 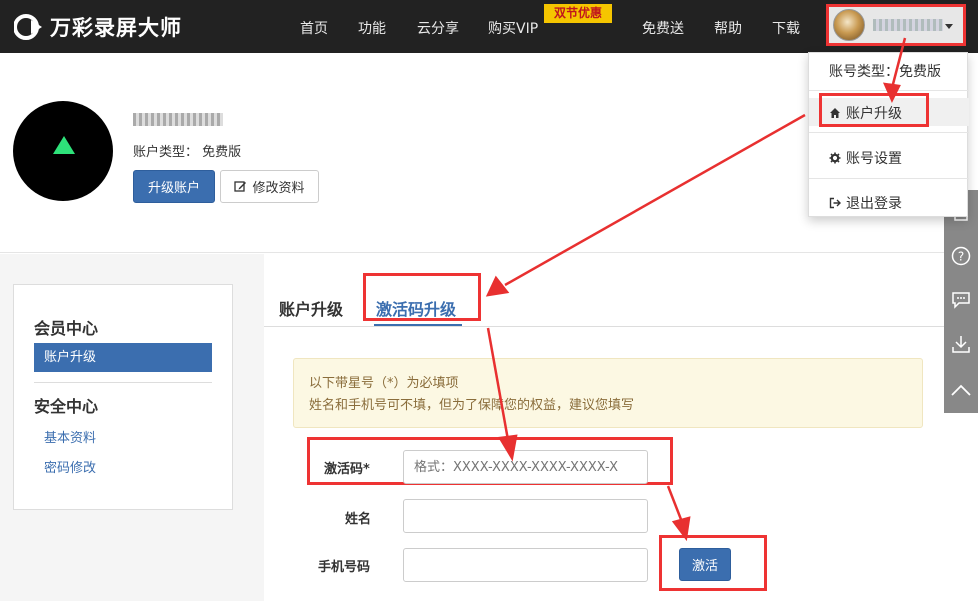 I want to click on sidebar-item-upgrade: 账户升级, so click(x=123, y=357).